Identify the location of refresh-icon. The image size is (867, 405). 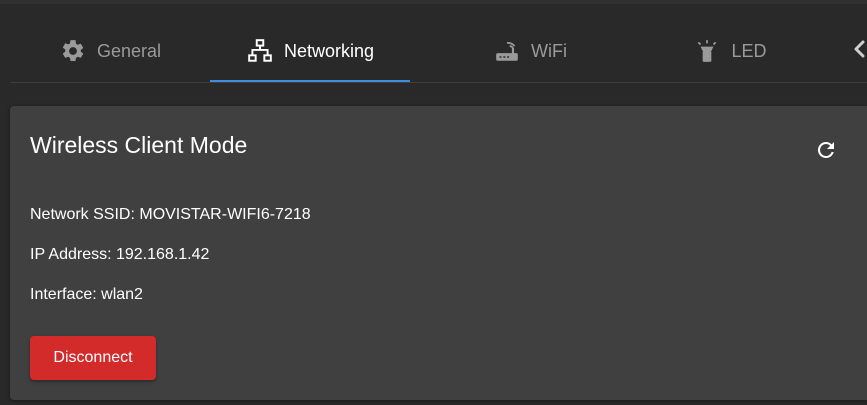
(826, 152).